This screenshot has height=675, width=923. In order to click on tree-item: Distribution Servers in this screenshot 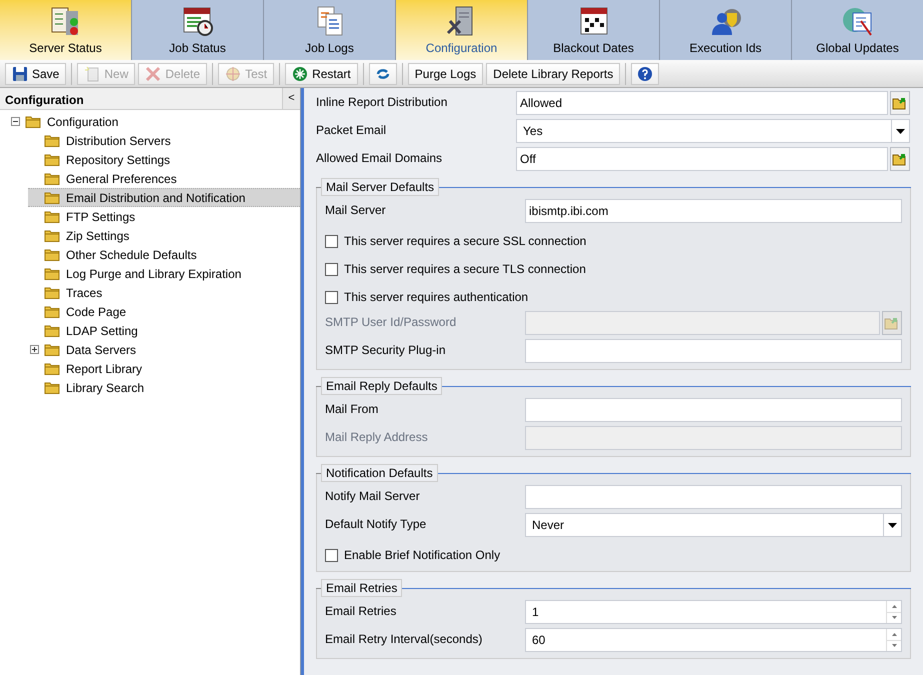, I will do `click(164, 140)`.